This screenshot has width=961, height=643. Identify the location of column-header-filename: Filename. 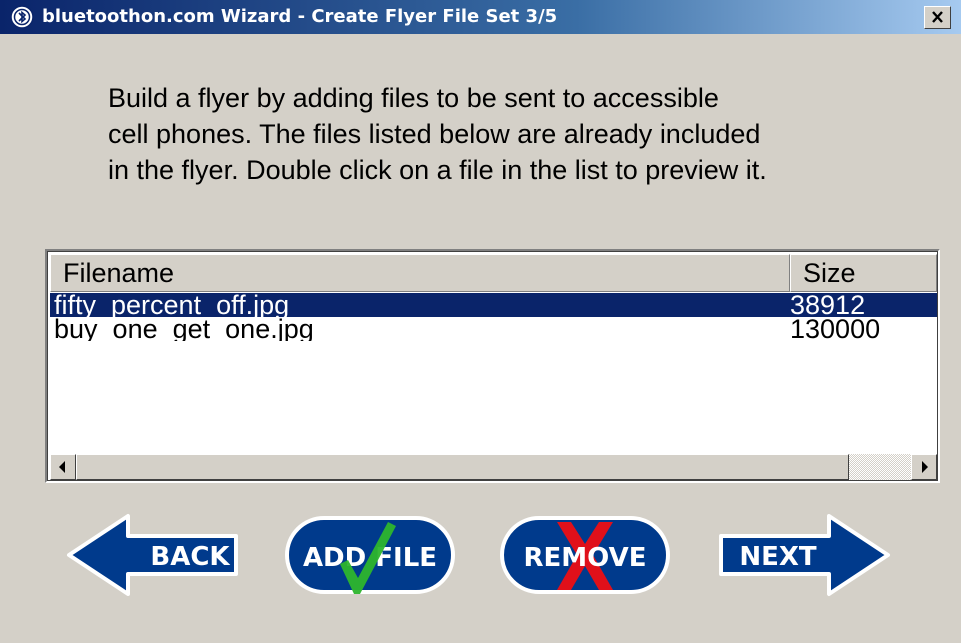
(420, 273).